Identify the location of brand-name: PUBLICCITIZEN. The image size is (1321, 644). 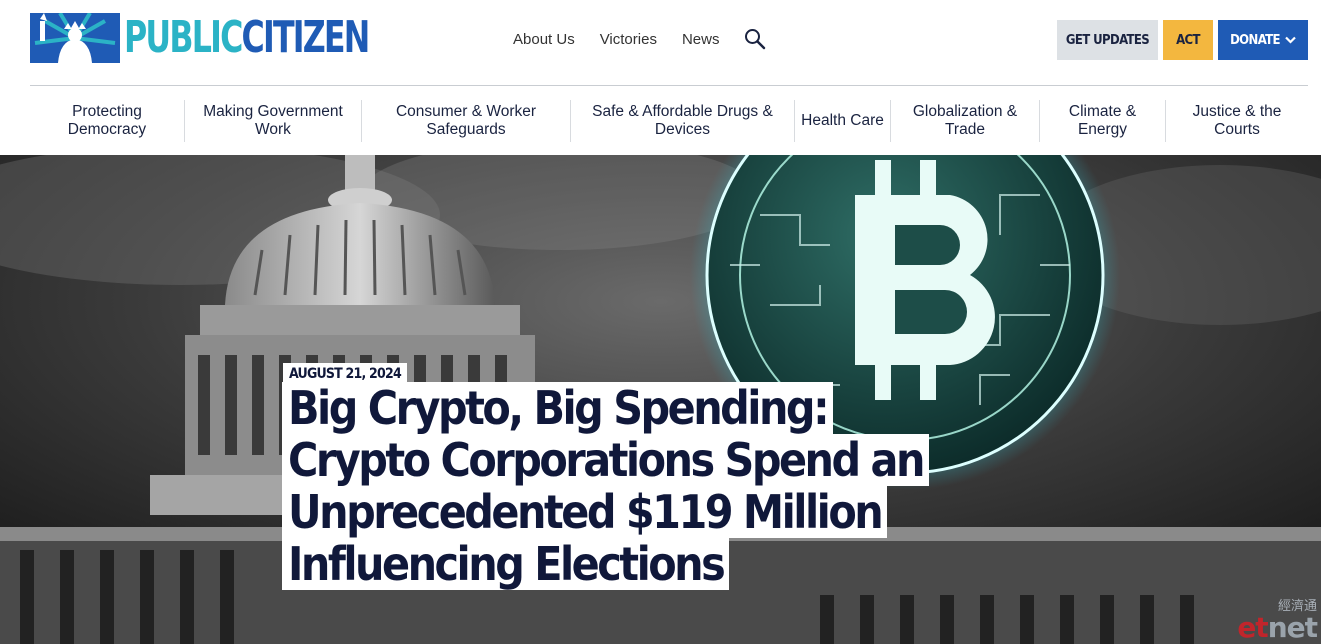
(247, 37).